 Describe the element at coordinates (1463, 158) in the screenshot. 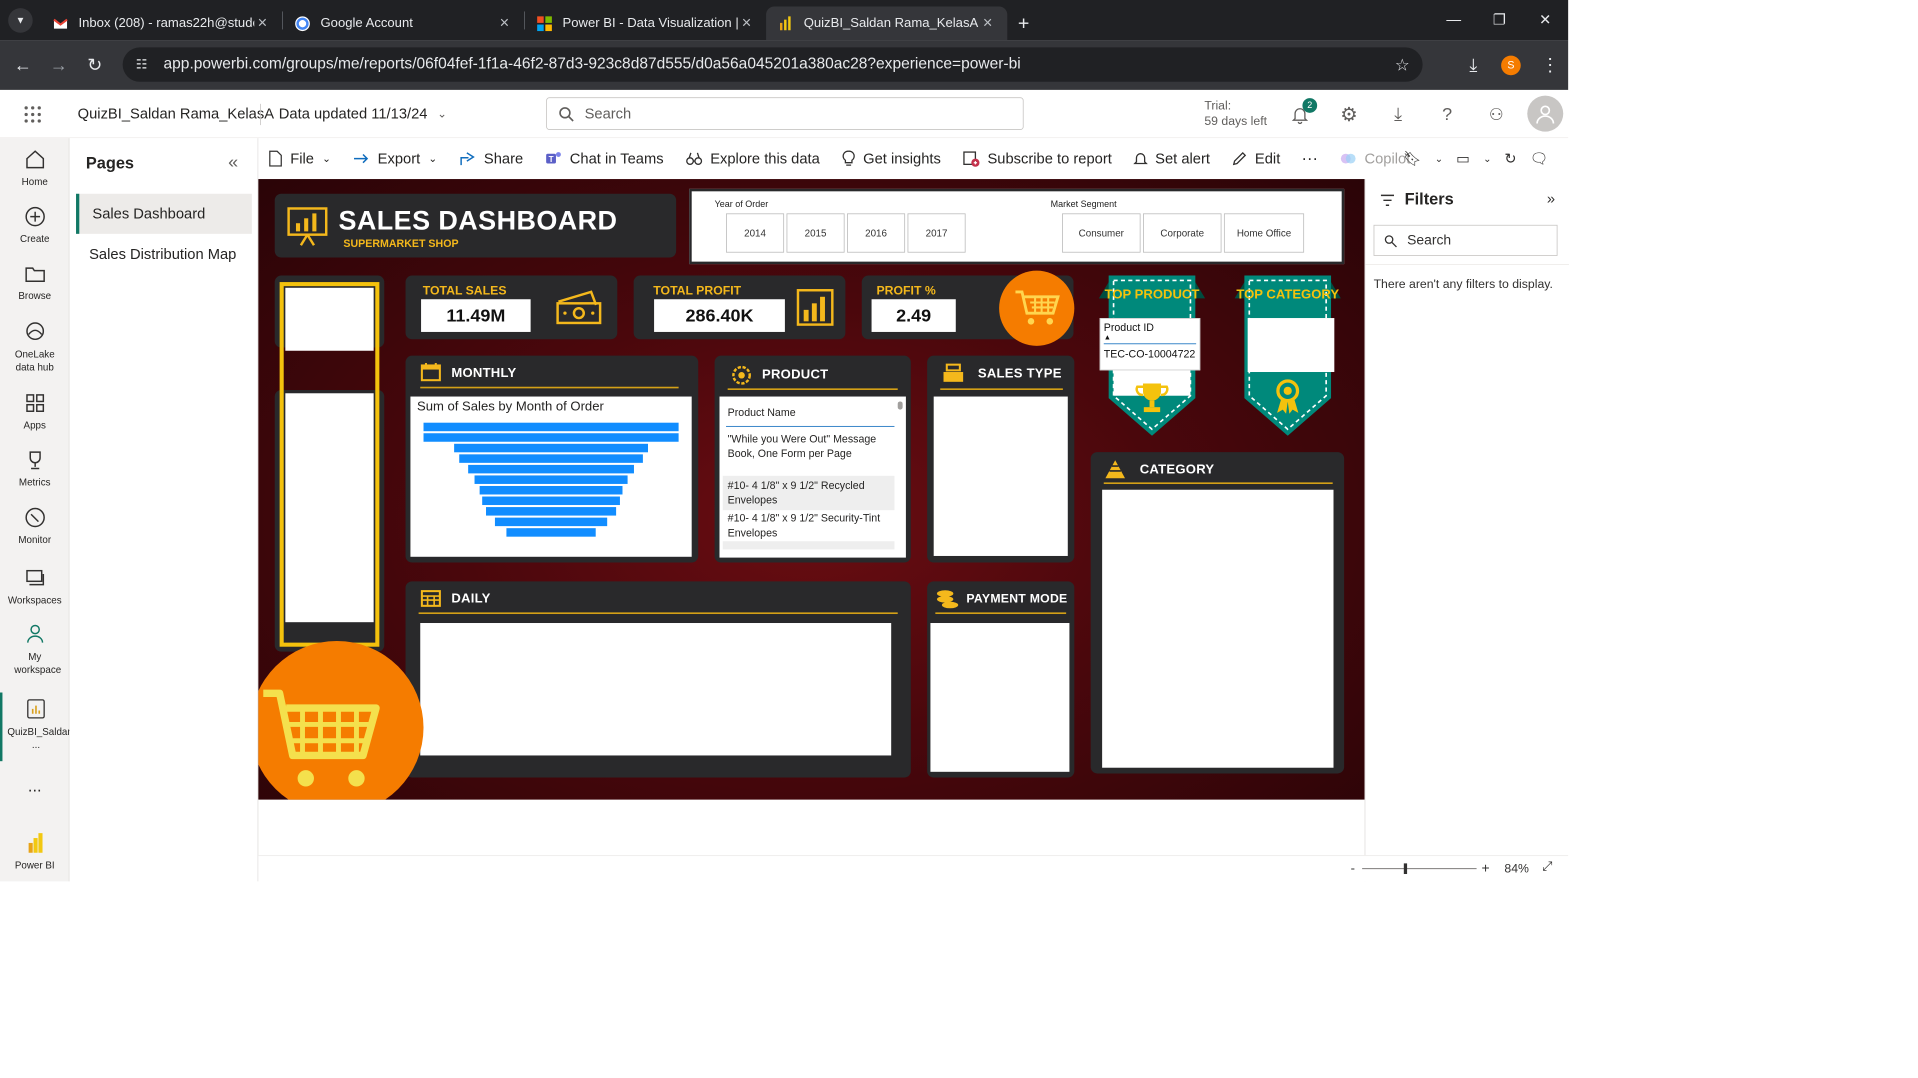

I see `view-icon: ▭` at that location.